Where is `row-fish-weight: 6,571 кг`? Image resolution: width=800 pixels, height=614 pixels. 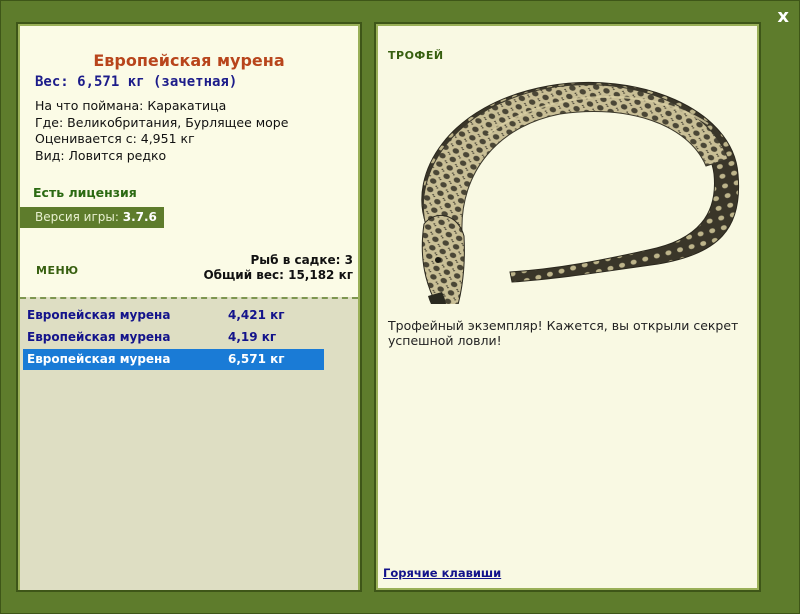
row-fish-weight: 6,571 кг is located at coordinates (256, 359).